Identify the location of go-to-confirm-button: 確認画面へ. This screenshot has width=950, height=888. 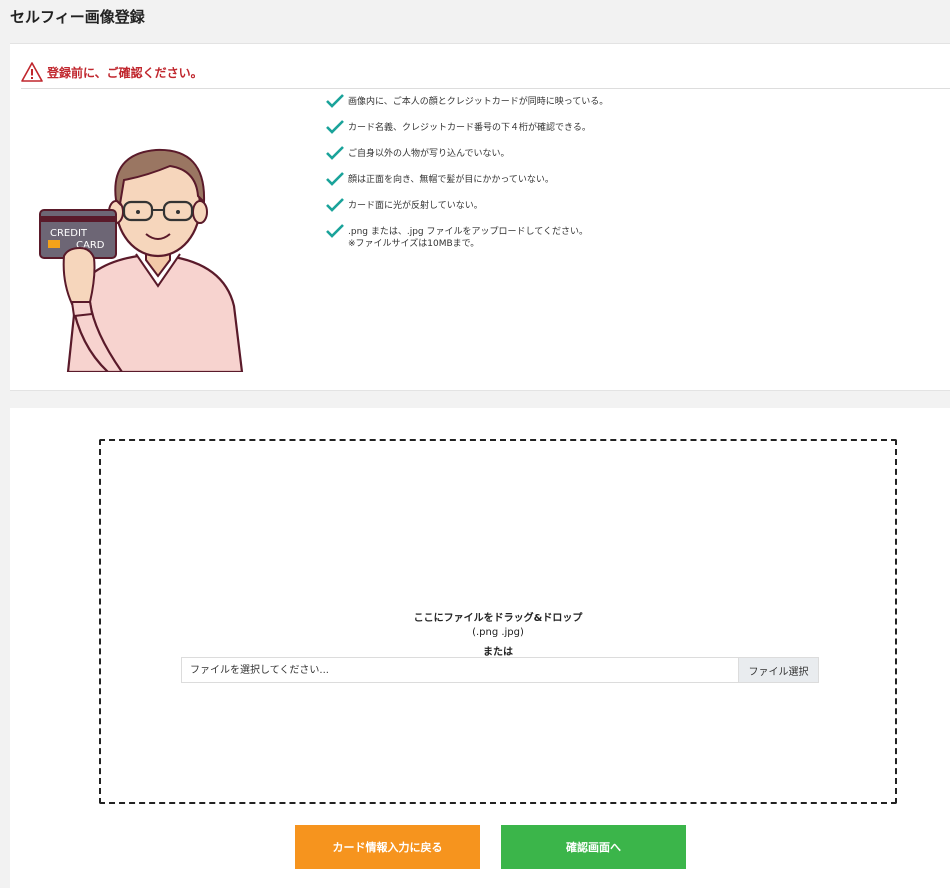
(593, 847).